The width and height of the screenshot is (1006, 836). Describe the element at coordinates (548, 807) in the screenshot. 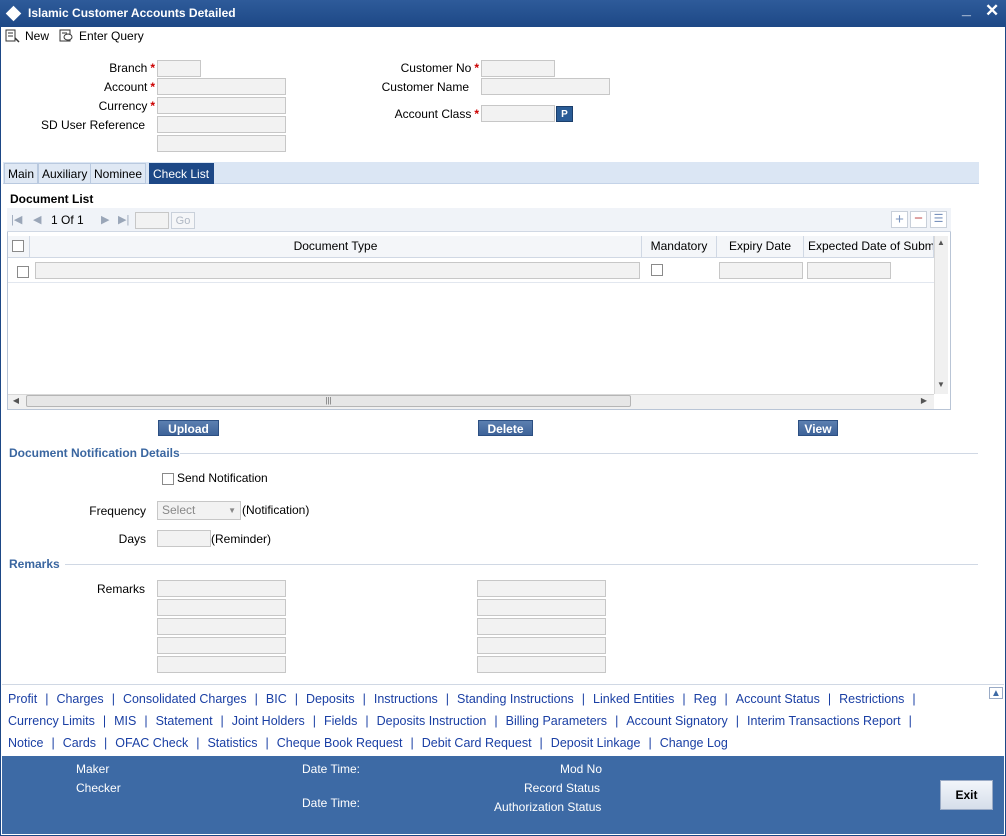

I see `authorization-status-label: Authorization Status` at that location.